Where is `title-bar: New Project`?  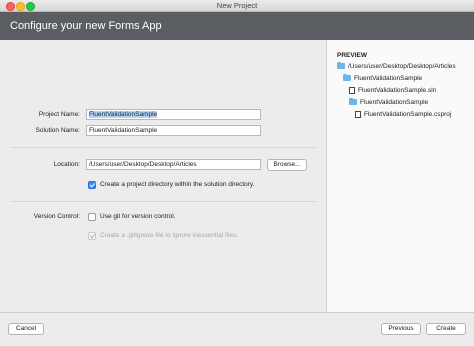 title-bar: New Project is located at coordinates (237, 6).